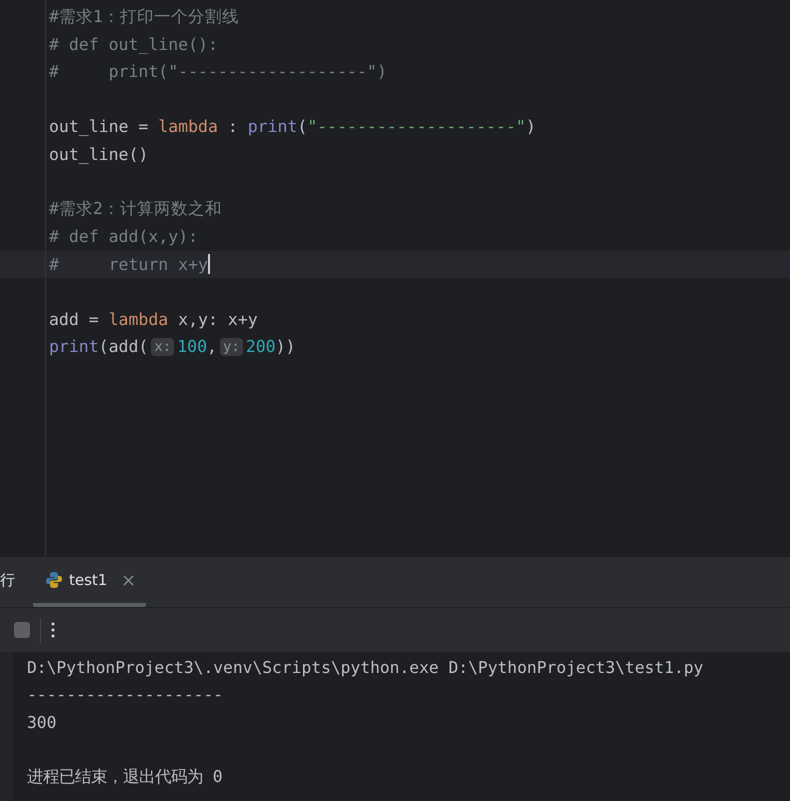 The image size is (790, 801). I want to click on parameter-hint: y:, so click(231, 347).